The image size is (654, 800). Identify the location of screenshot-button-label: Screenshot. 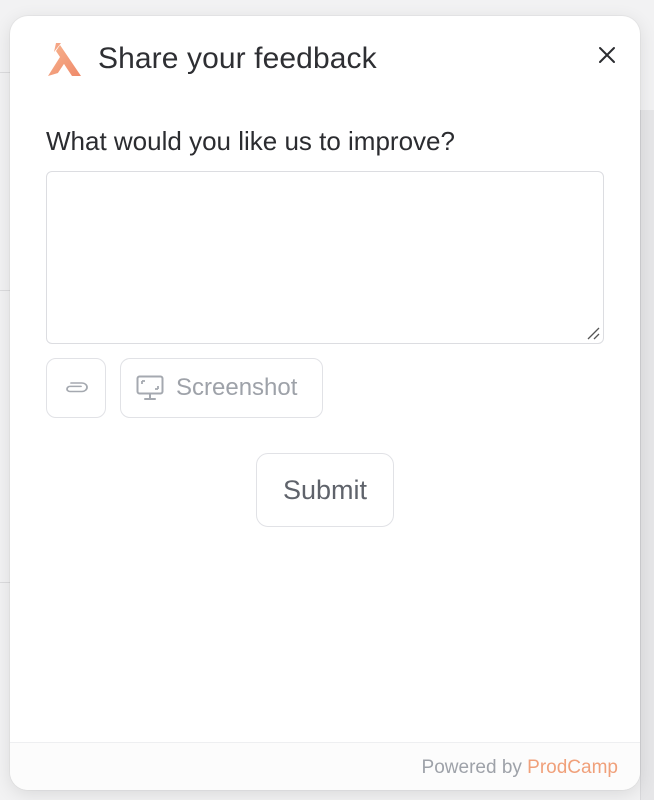
(237, 387).